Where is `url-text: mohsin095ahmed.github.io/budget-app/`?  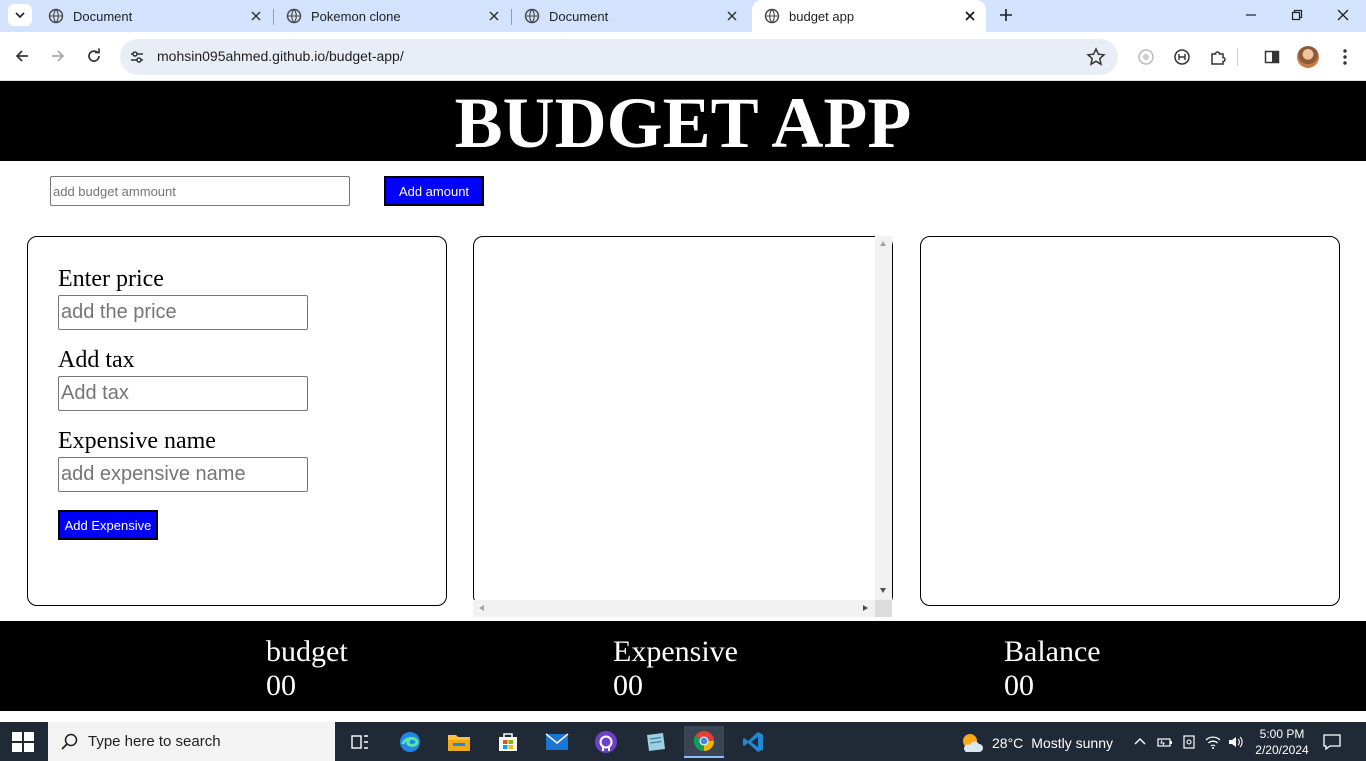 url-text: mohsin095ahmed.github.io/budget-app/ is located at coordinates (280, 56).